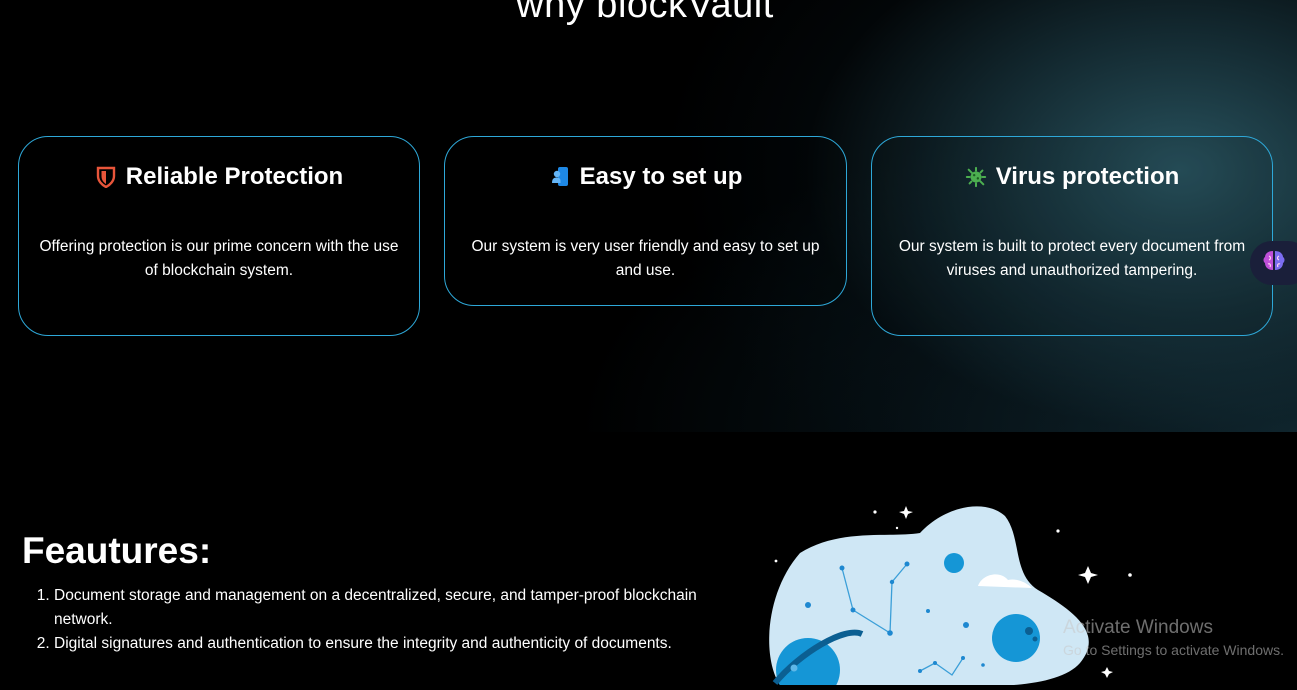 The image size is (1297, 690). I want to click on brain-icon, so click(1274, 263).